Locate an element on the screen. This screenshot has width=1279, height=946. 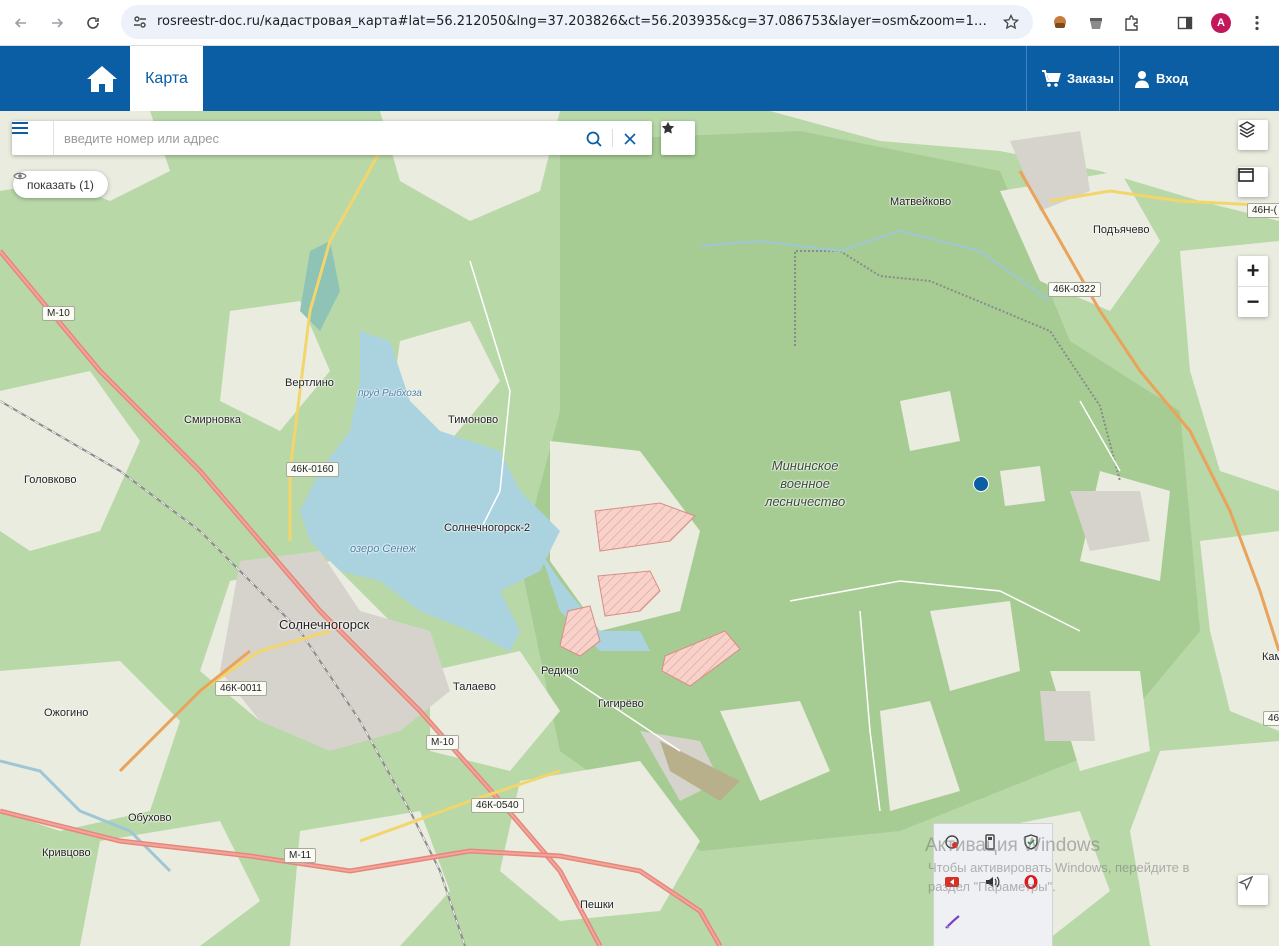
road-shield: 46К-0322 is located at coordinates (1074, 289).